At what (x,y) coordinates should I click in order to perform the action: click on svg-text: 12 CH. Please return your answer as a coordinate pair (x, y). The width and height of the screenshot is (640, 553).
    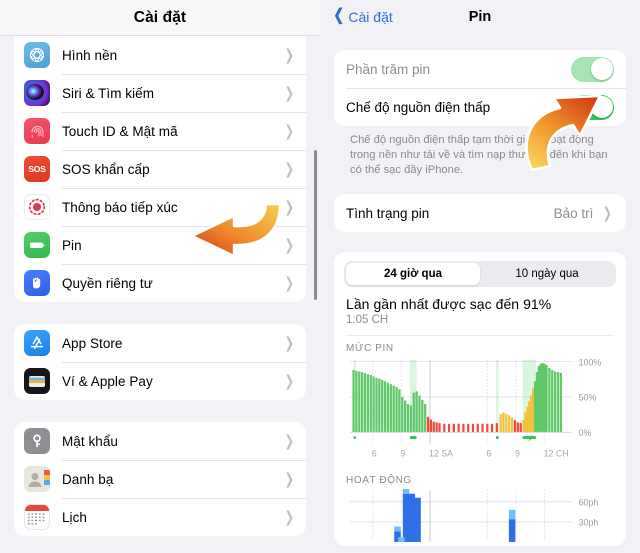
    Looking at the image, I should click on (556, 454).